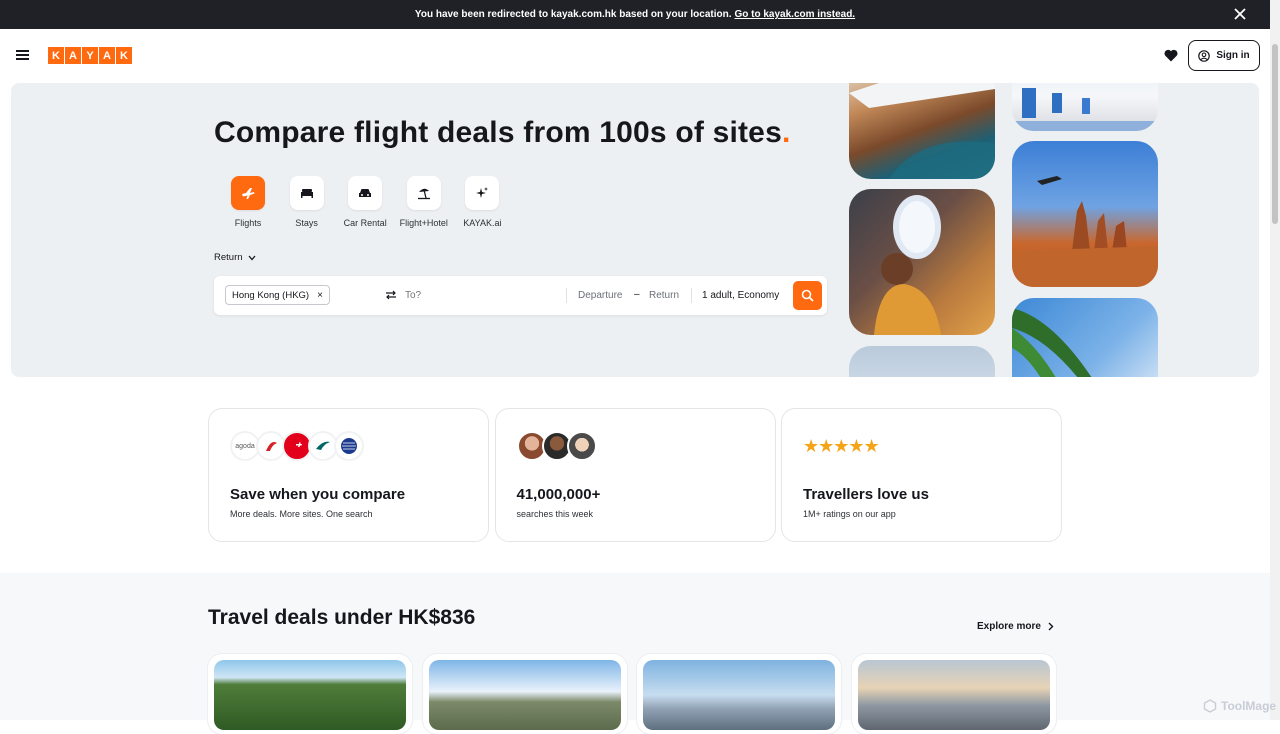 The height and width of the screenshot is (734, 1280). I want to click on value-card-searches: 41,000,000+ searches this week, so click(635, 475).